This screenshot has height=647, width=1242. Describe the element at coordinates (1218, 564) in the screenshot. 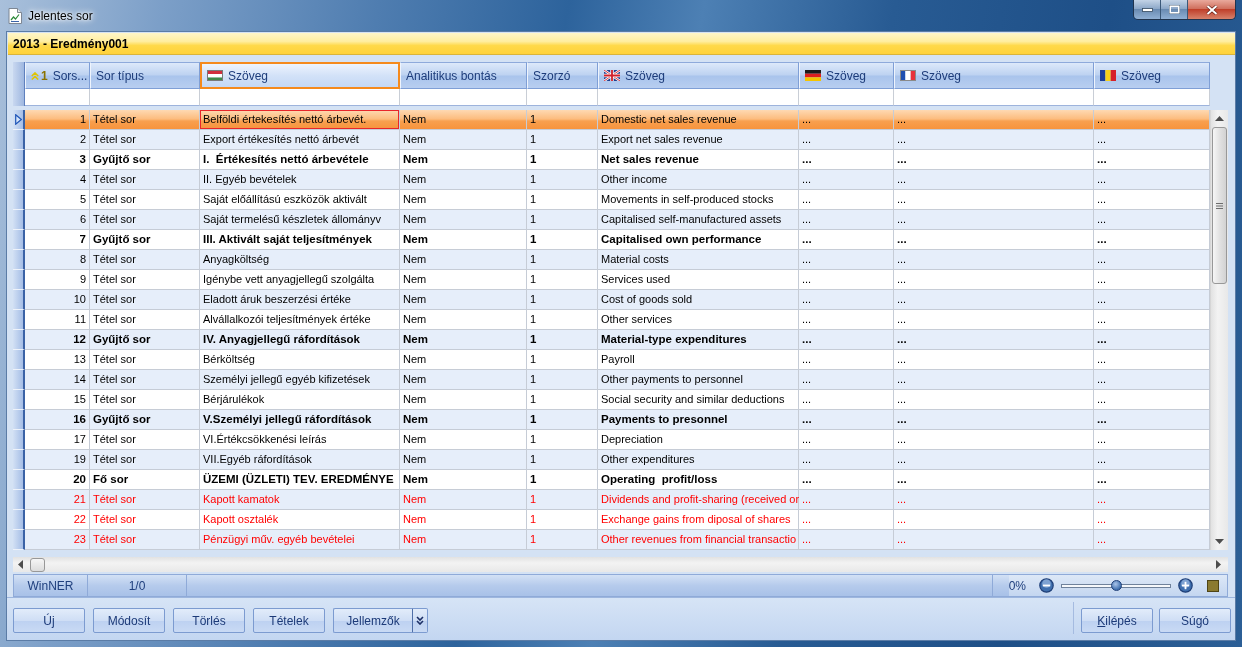

I see `scroll-right-arrow-icon` at that location.